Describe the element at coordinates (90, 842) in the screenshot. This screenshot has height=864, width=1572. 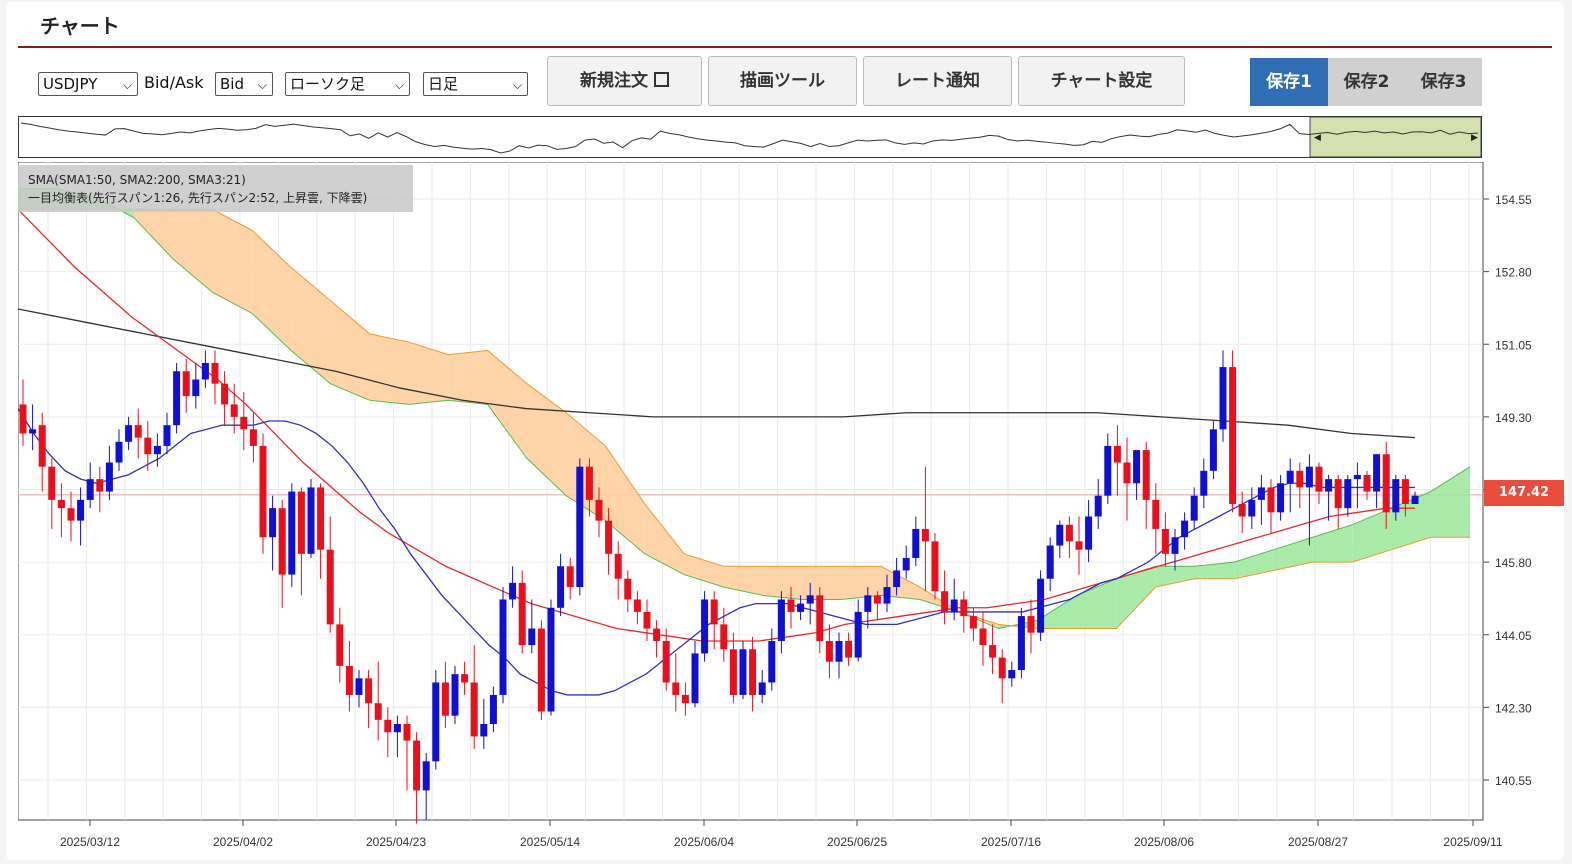
I see `x-tick-label: 2025/03/12` at that location.